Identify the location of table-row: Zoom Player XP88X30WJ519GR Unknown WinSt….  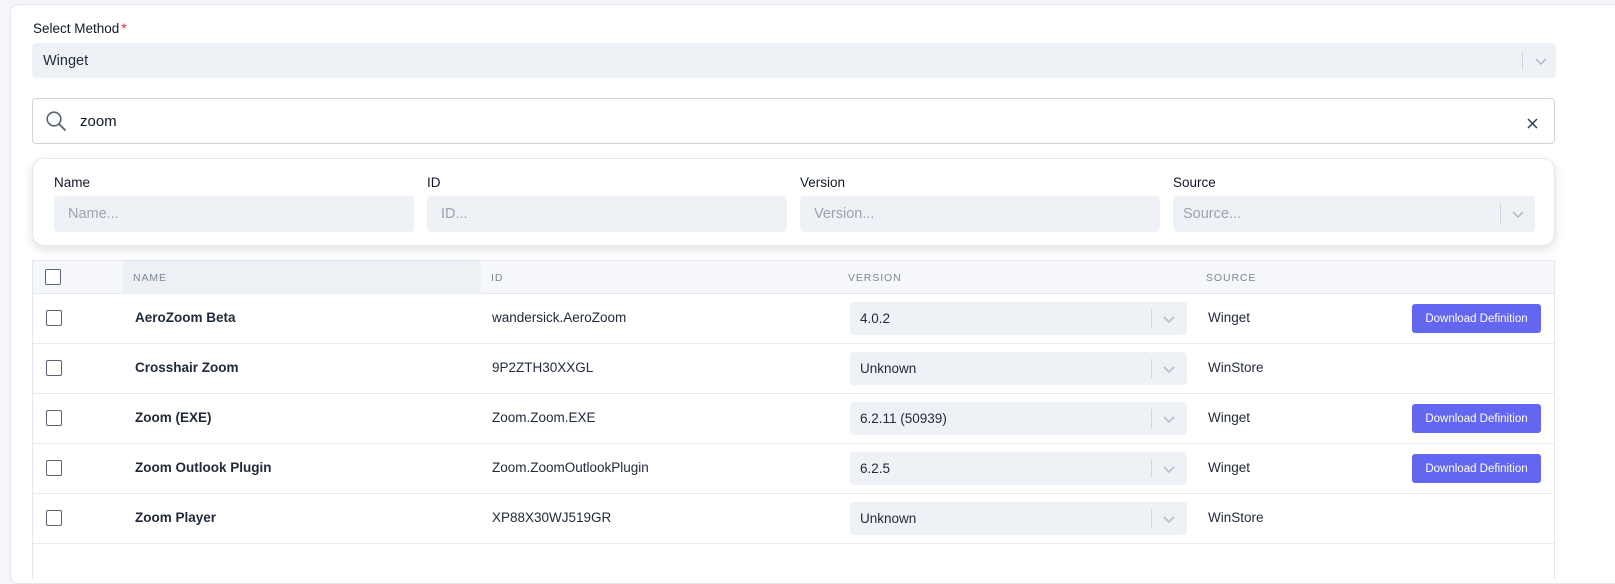
(793, 519).